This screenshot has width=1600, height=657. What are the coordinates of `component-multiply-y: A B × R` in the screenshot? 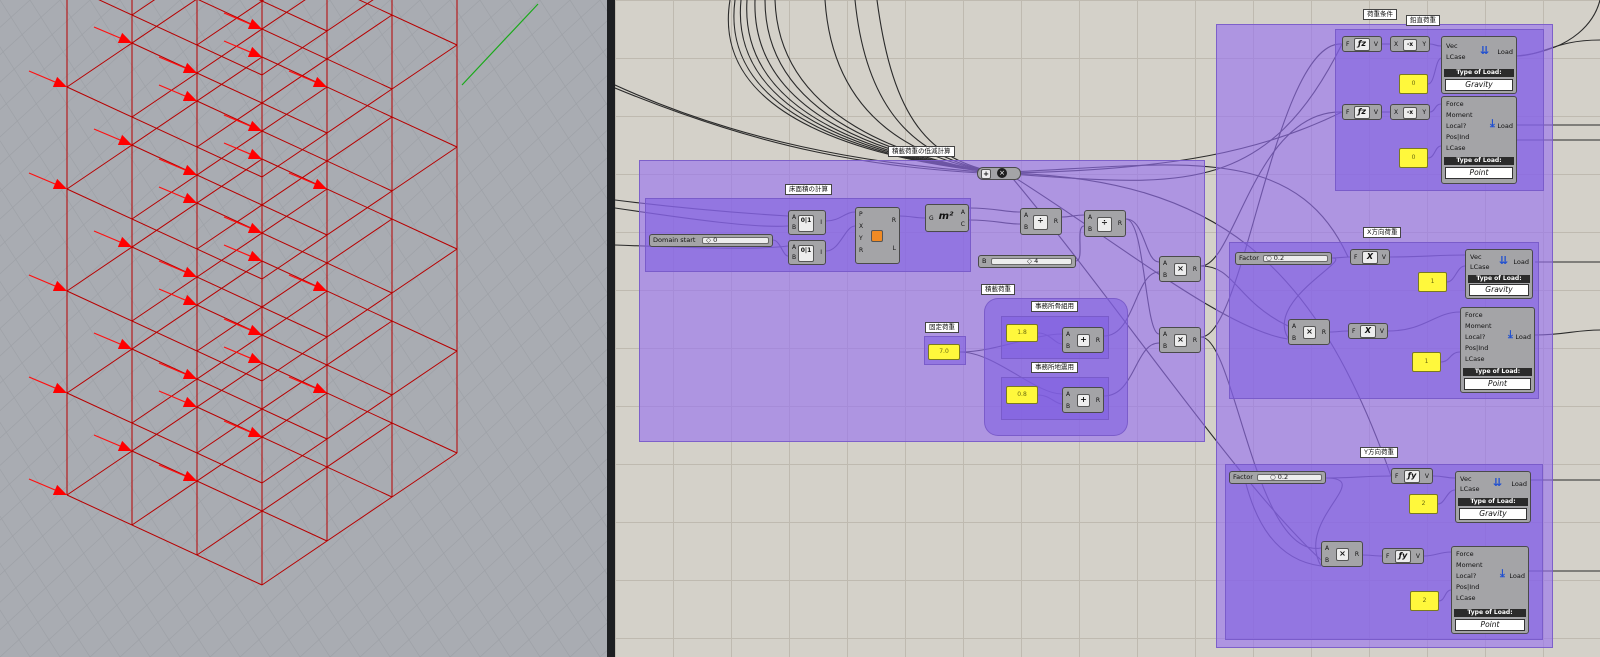 It's located at (1342, 554).